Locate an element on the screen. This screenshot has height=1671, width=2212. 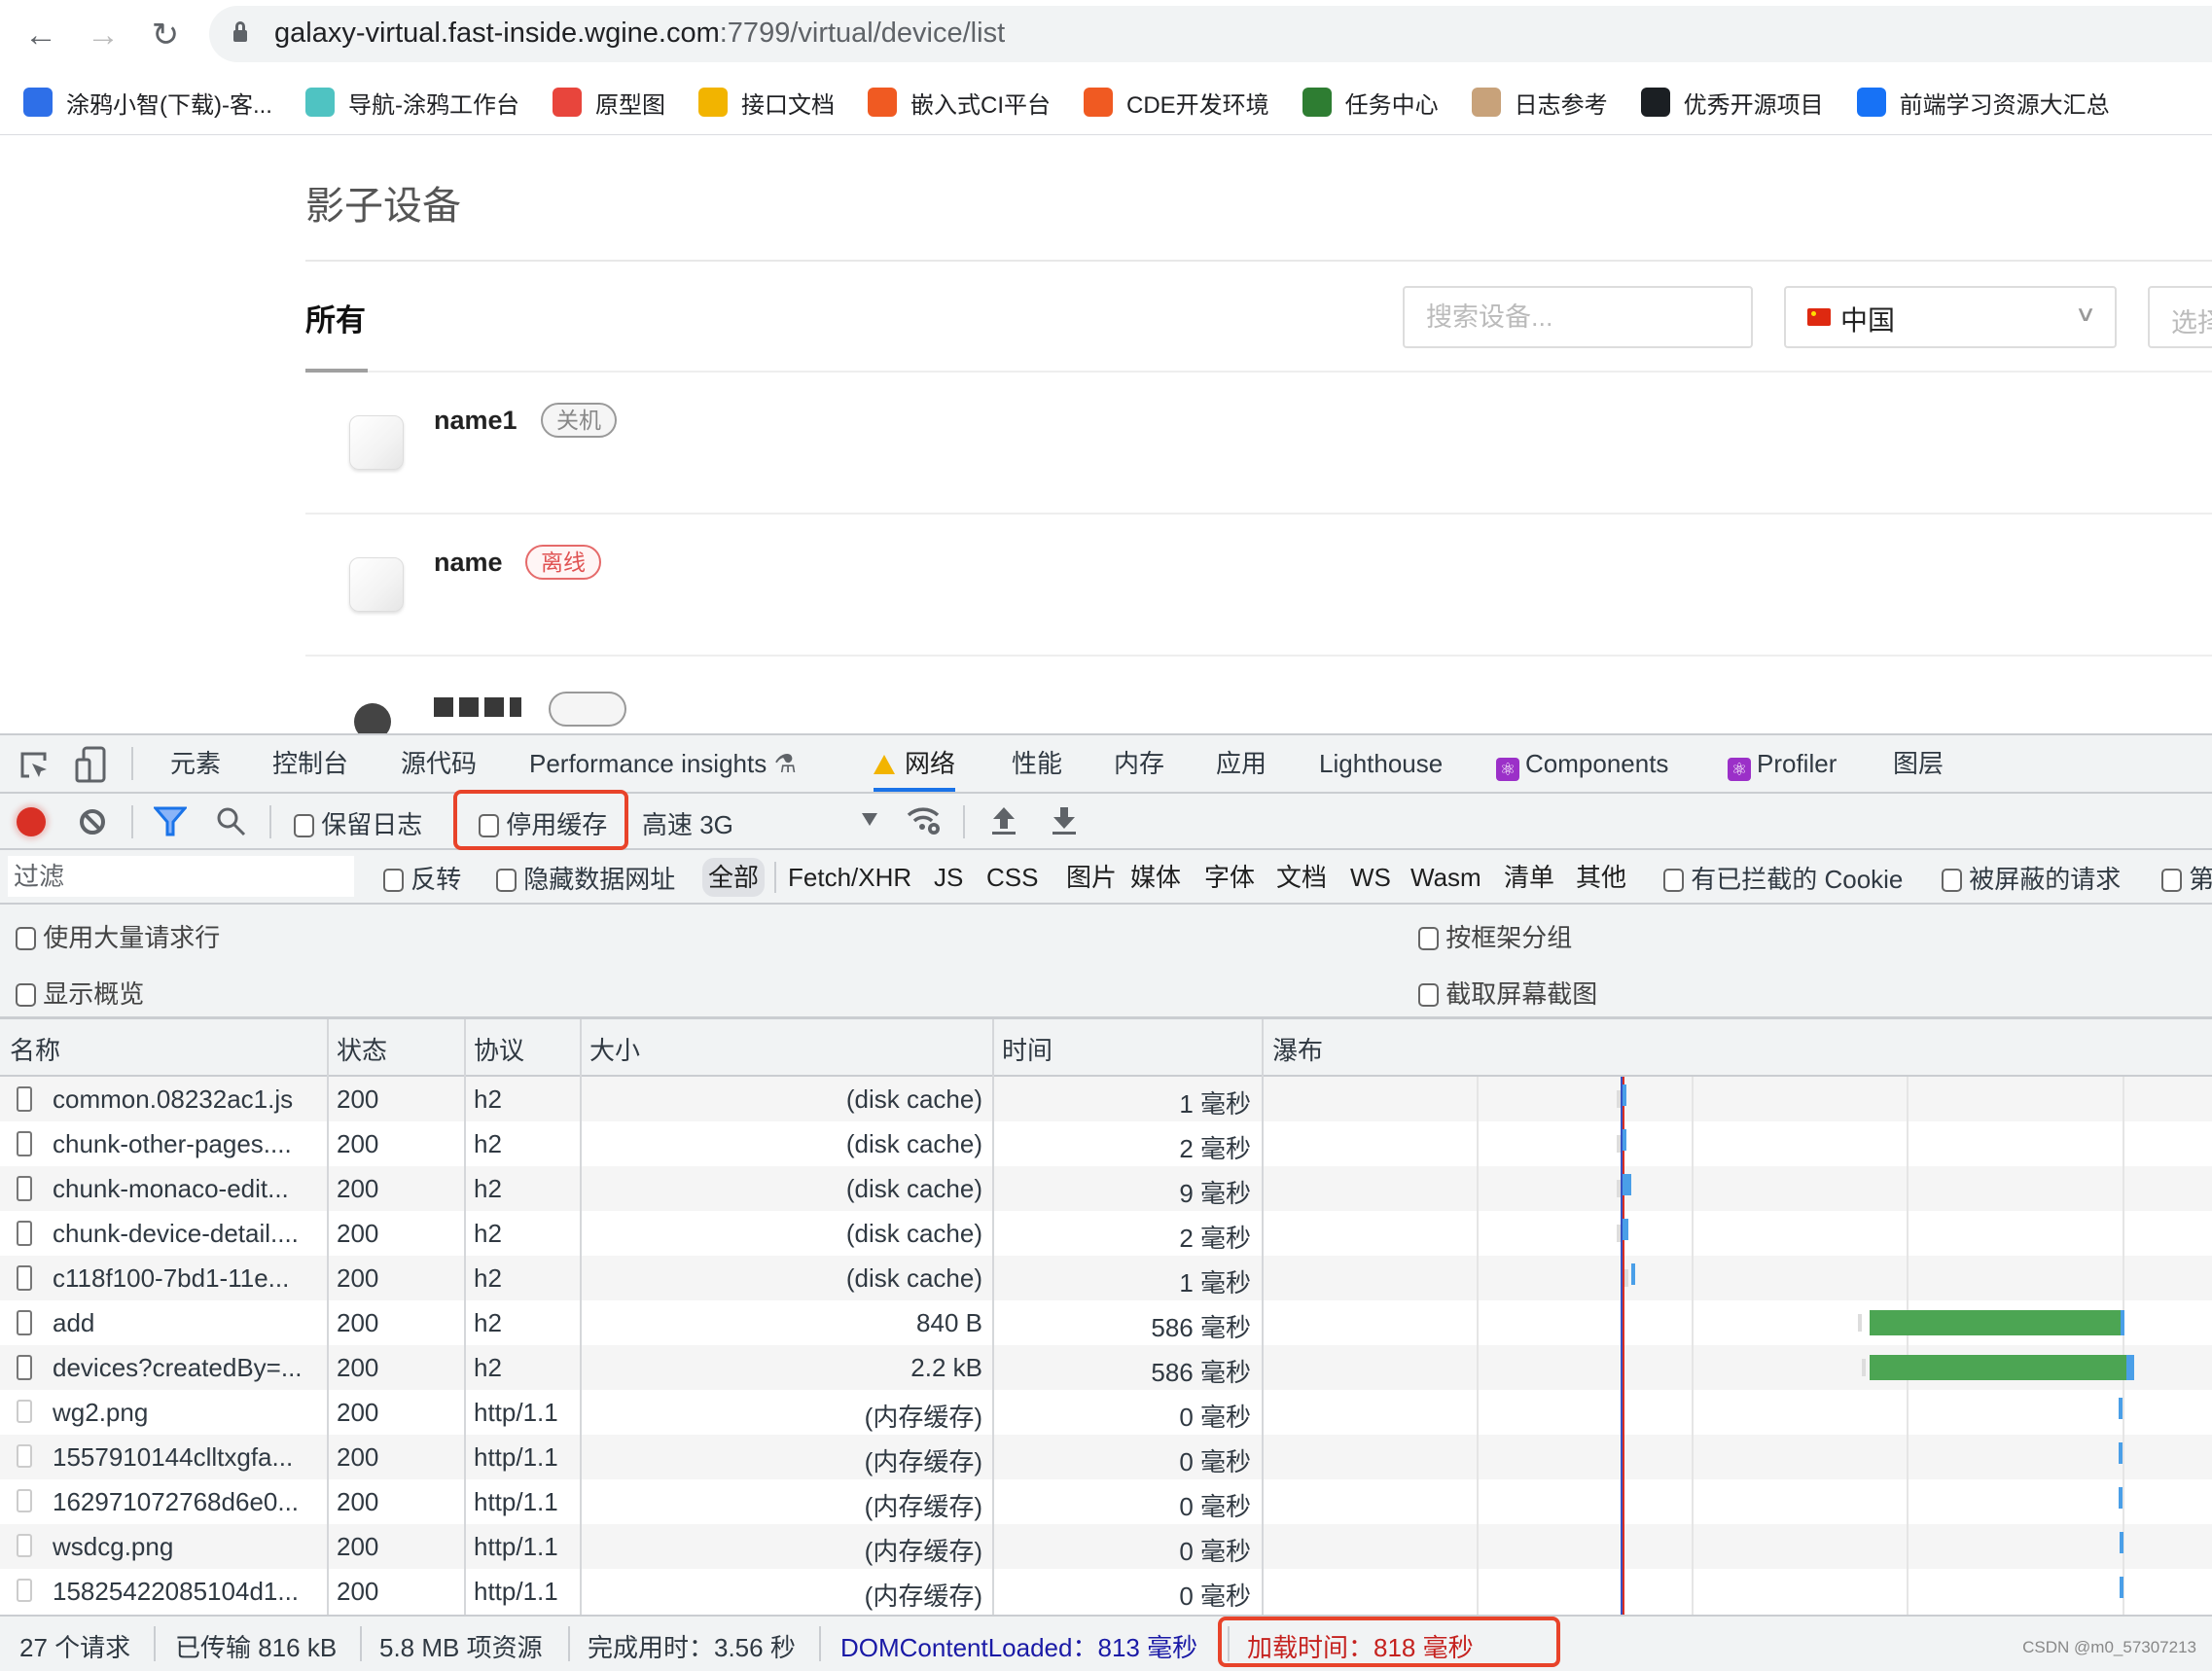
clear-icon is located at coordinates (92, 821).